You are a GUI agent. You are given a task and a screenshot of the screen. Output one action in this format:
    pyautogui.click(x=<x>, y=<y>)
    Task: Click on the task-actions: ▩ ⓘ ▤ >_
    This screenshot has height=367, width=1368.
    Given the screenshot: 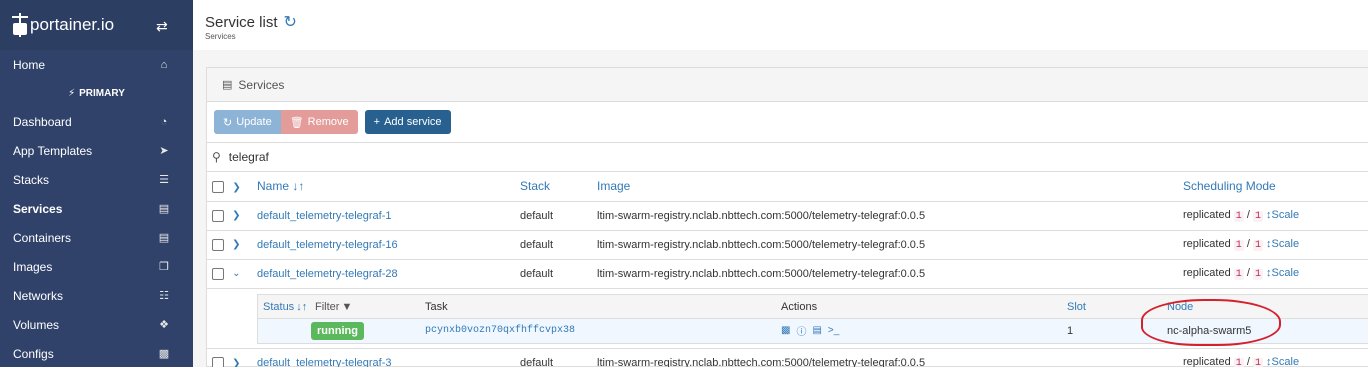 What is the action you would take?
    pyautogui.click(x=813, y=331)
    